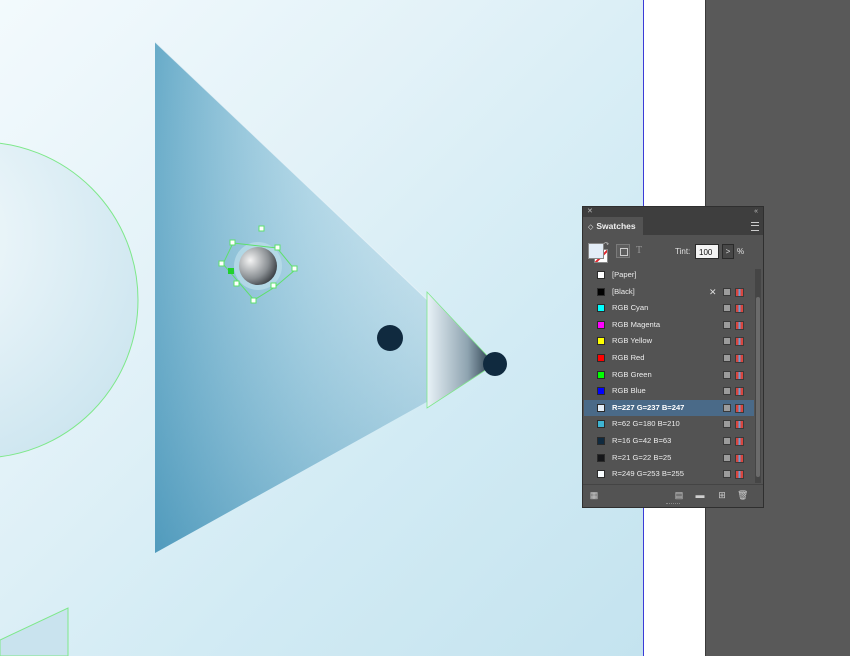 The height and width of the screenshot is (656, 850). I want to click on panel-titlebar: ✕ «, so click(673, 212).